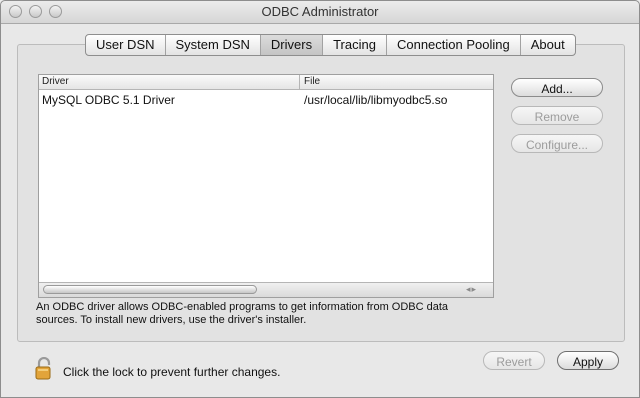  Describe the element at coordinates (355, 45) in the screenshot. I see `tab-tracing: Tracing` at that location.